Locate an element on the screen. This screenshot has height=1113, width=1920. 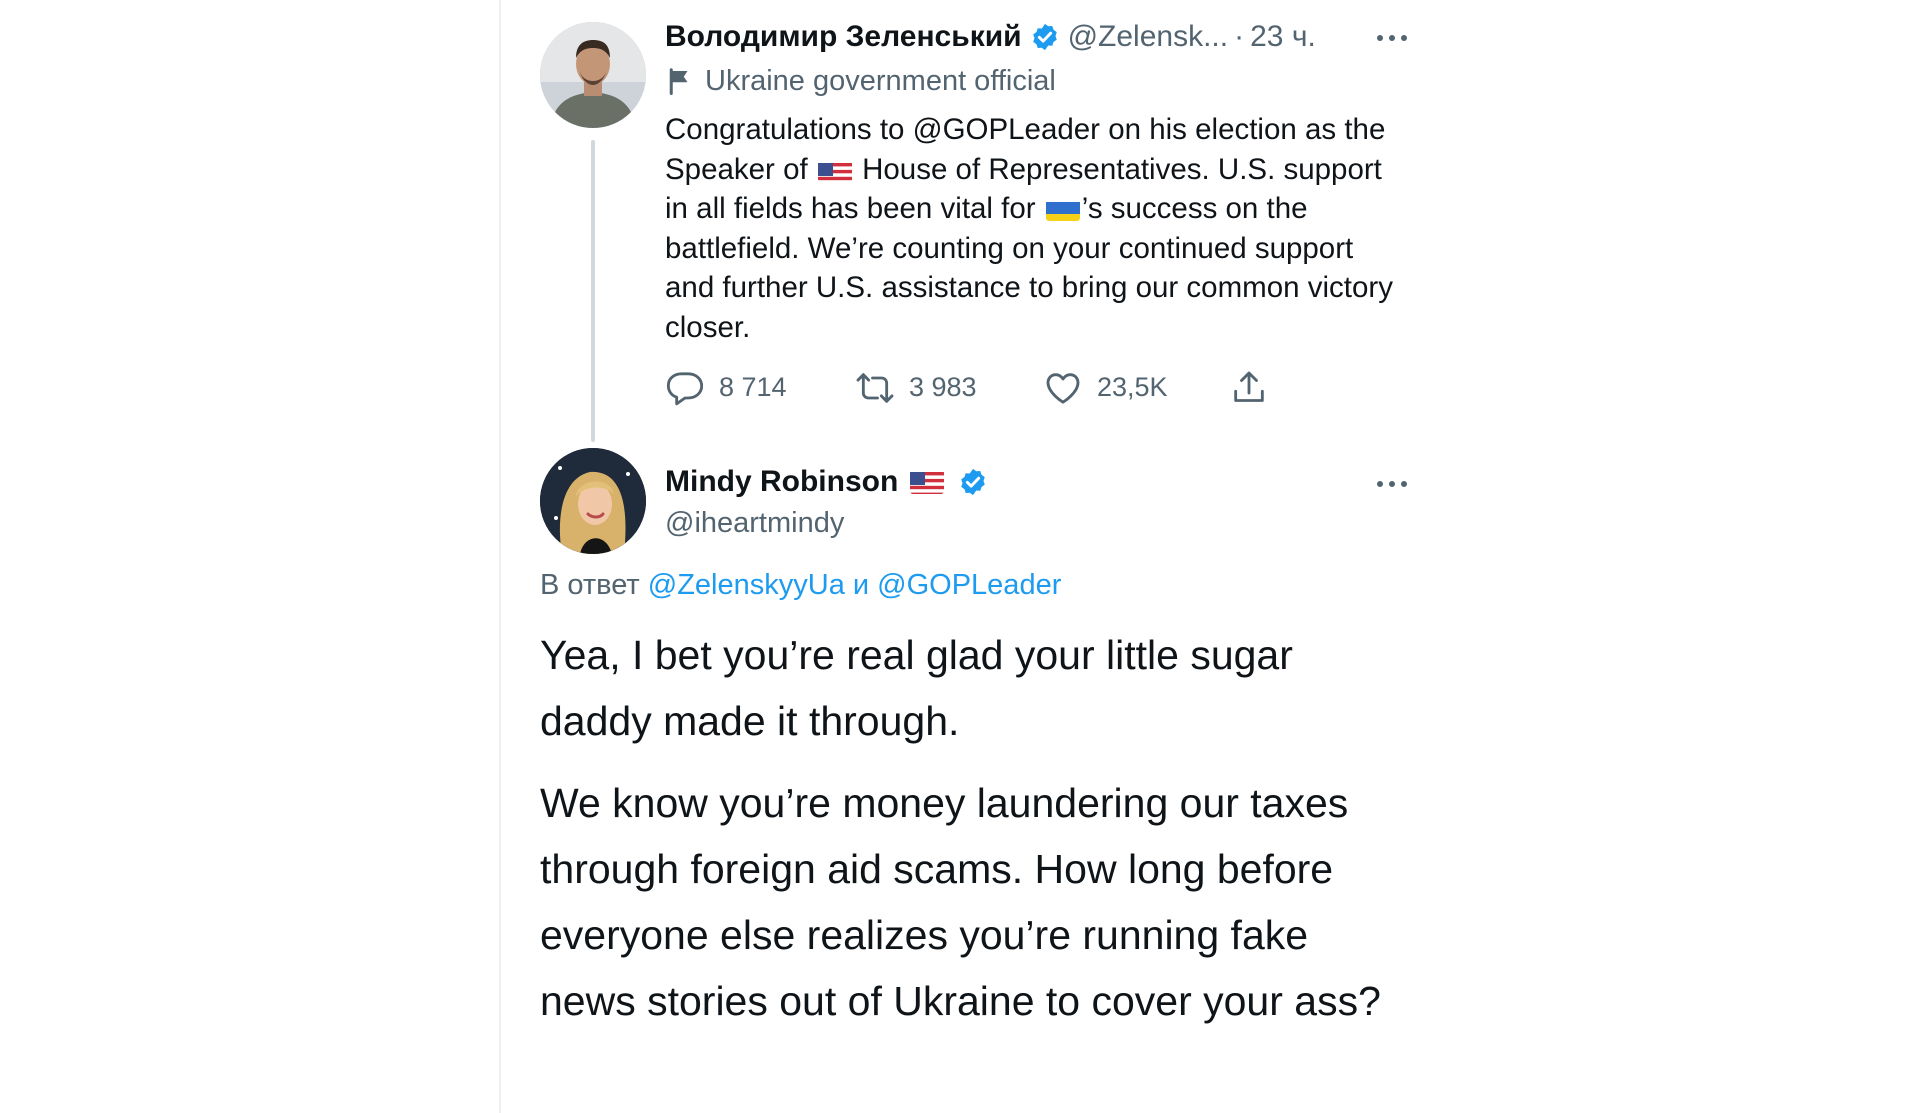
reply-mention-zelenskyyua: @ZelenskyyUa is located at coordinates (746, 585).